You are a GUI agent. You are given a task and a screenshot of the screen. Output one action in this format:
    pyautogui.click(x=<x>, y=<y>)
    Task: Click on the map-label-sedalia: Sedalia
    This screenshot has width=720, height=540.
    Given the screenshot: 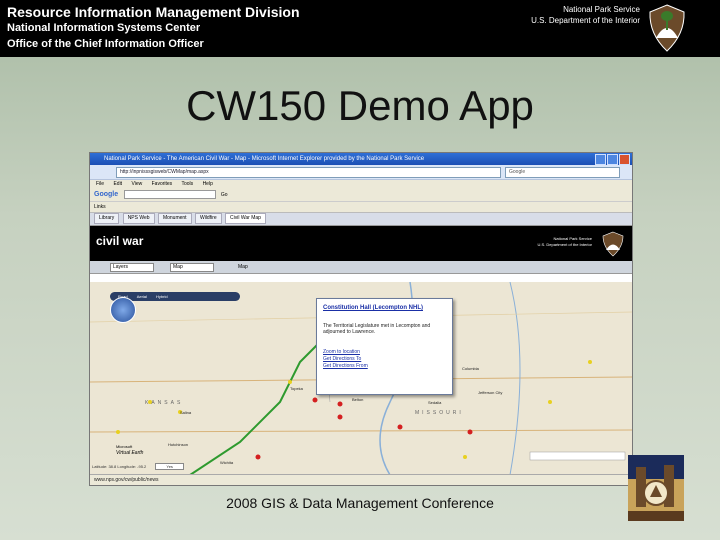 What is the action you would take?
    pyautogui.click(x=435, y=402)
    